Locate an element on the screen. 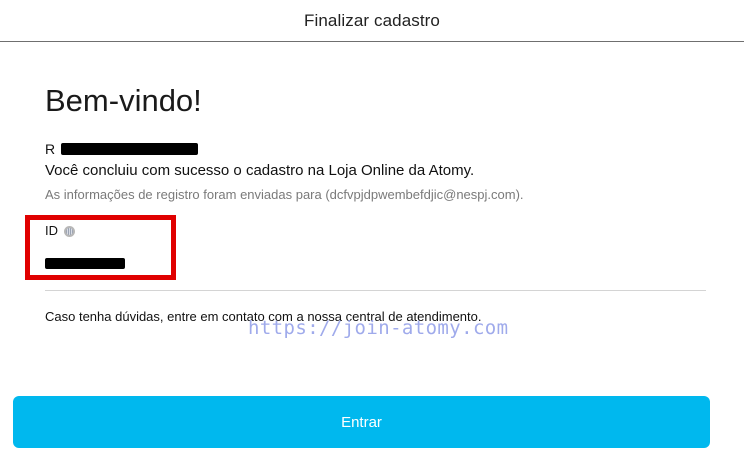  divider is located at coordinates (375, 290).